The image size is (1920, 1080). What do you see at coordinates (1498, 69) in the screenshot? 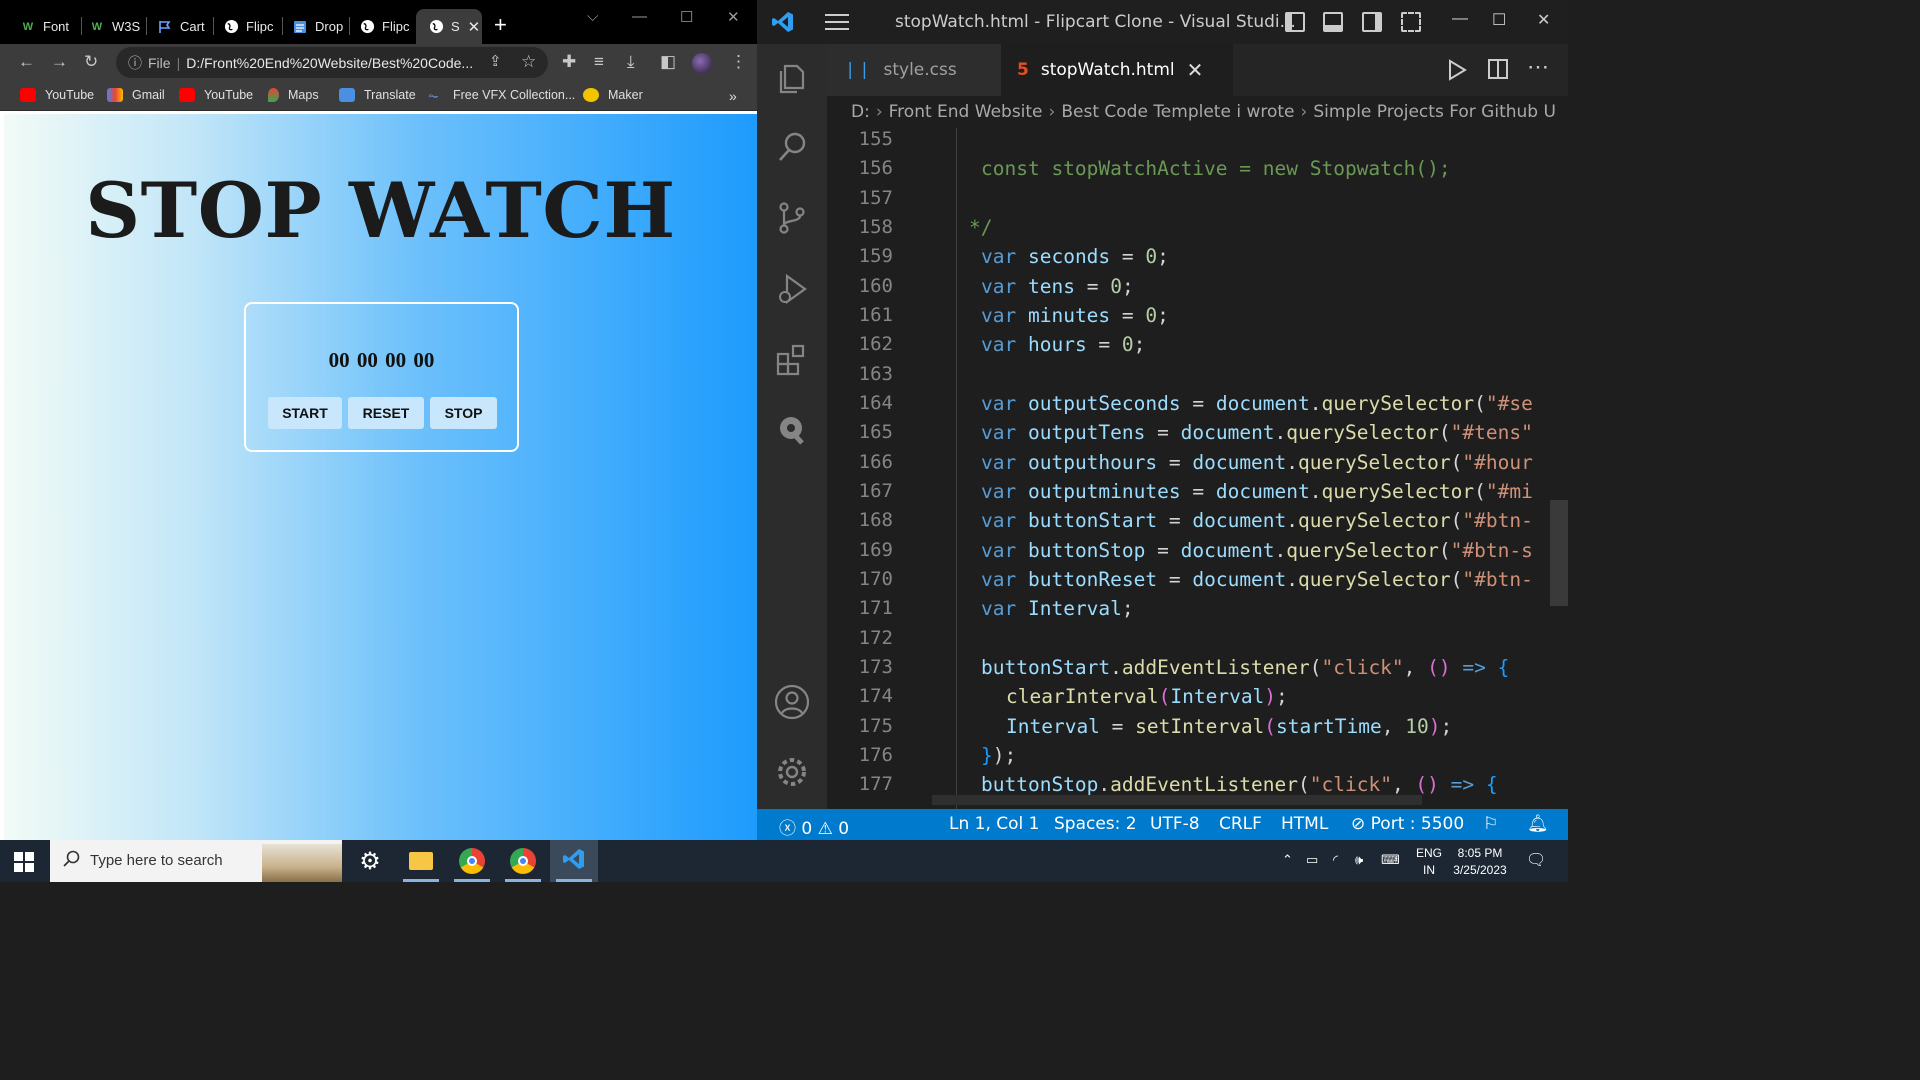
I see `split-editor-icon` at bounding box center [1498, 69].